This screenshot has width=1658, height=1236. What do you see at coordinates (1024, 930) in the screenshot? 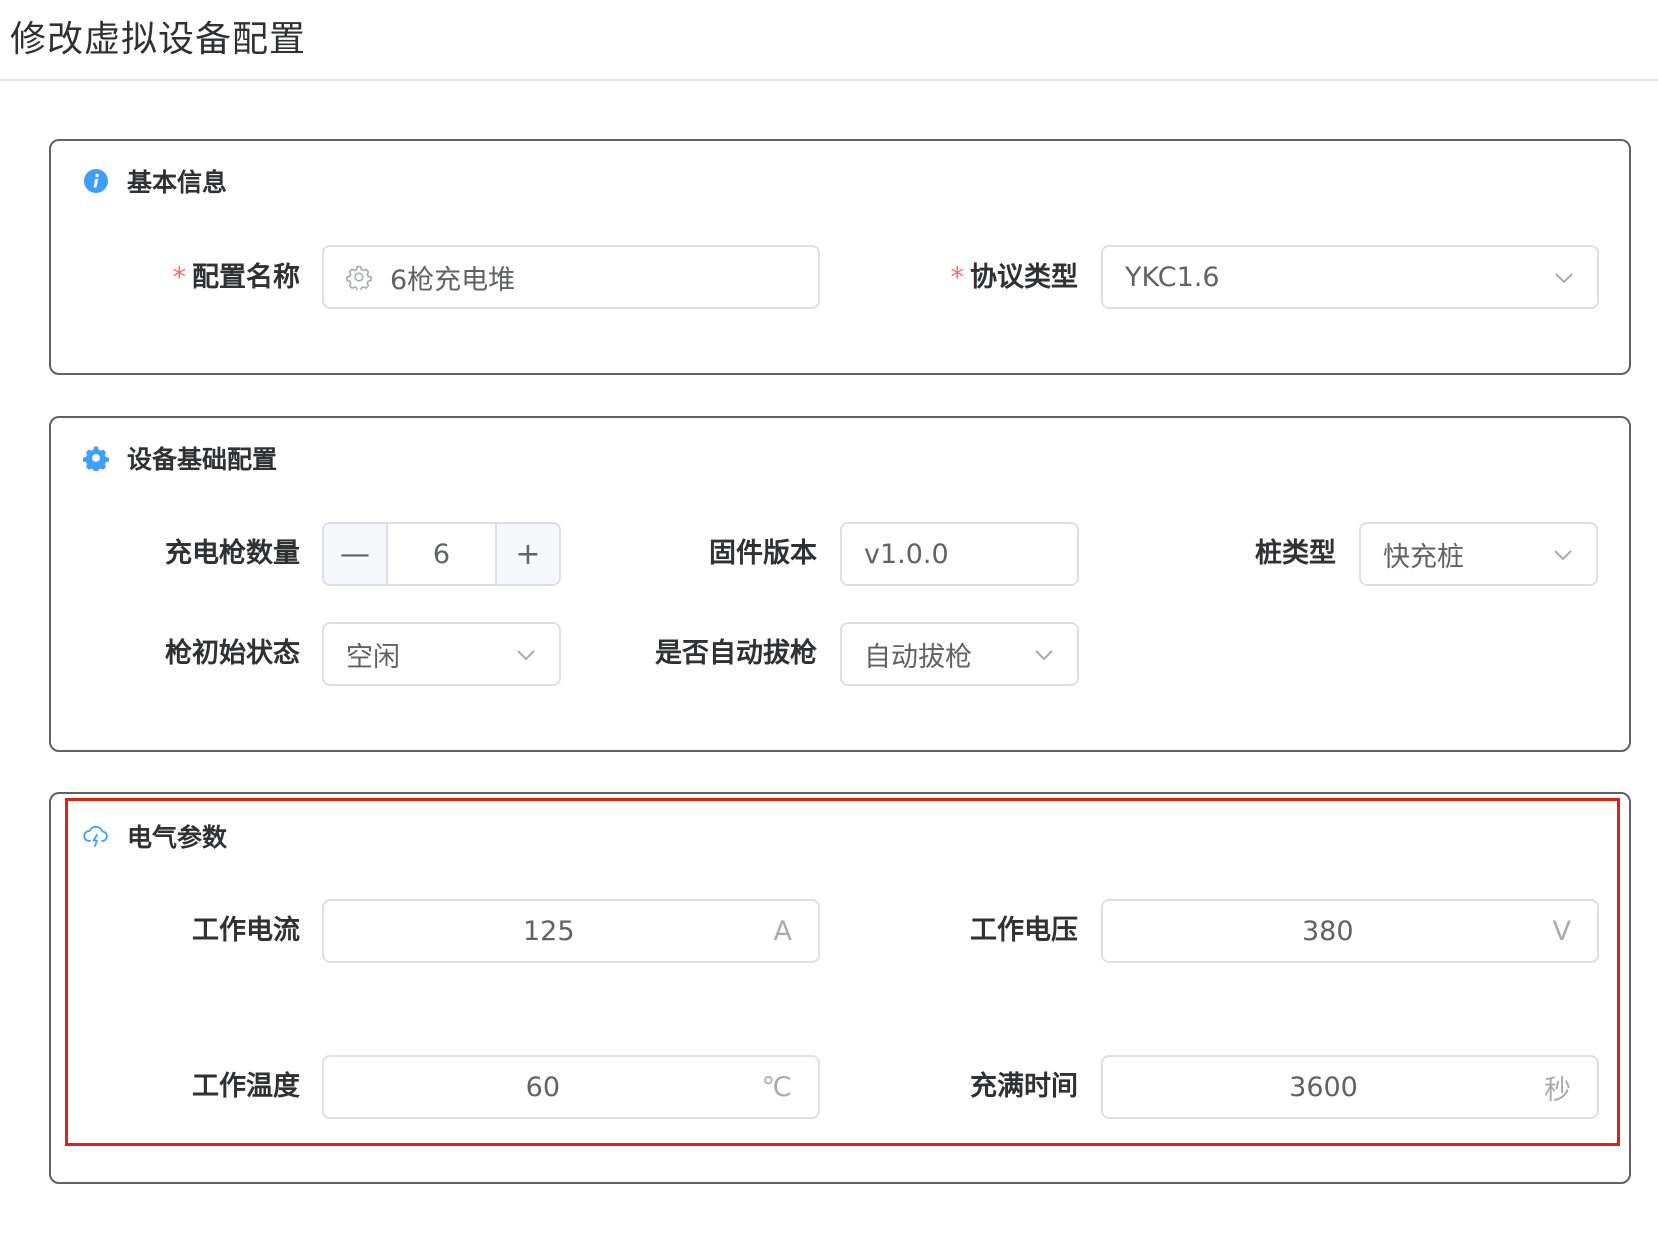
I see `working-voltage-label: 工作电压` at bounding box center [1024, 930].